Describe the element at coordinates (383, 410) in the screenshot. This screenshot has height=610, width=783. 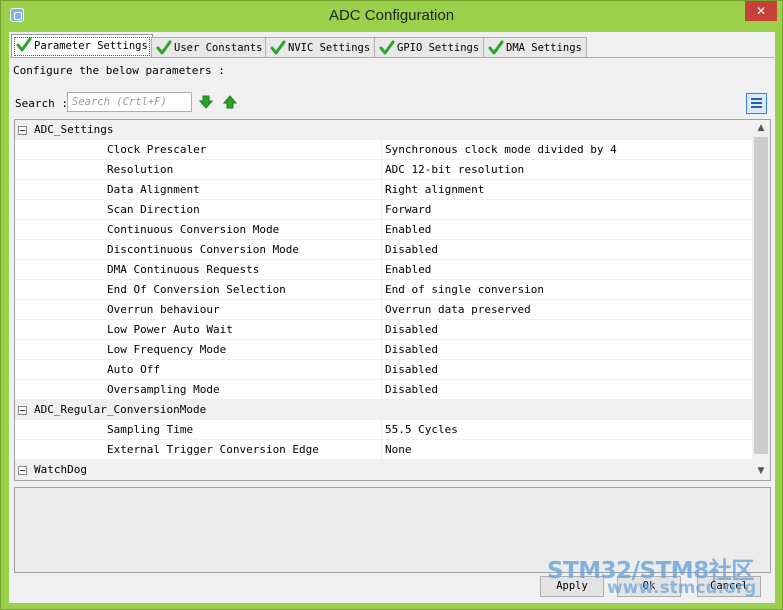
I see `group-row-adc-regular-conversion-mode: ADC_Regular_ConversionMode` at that location.